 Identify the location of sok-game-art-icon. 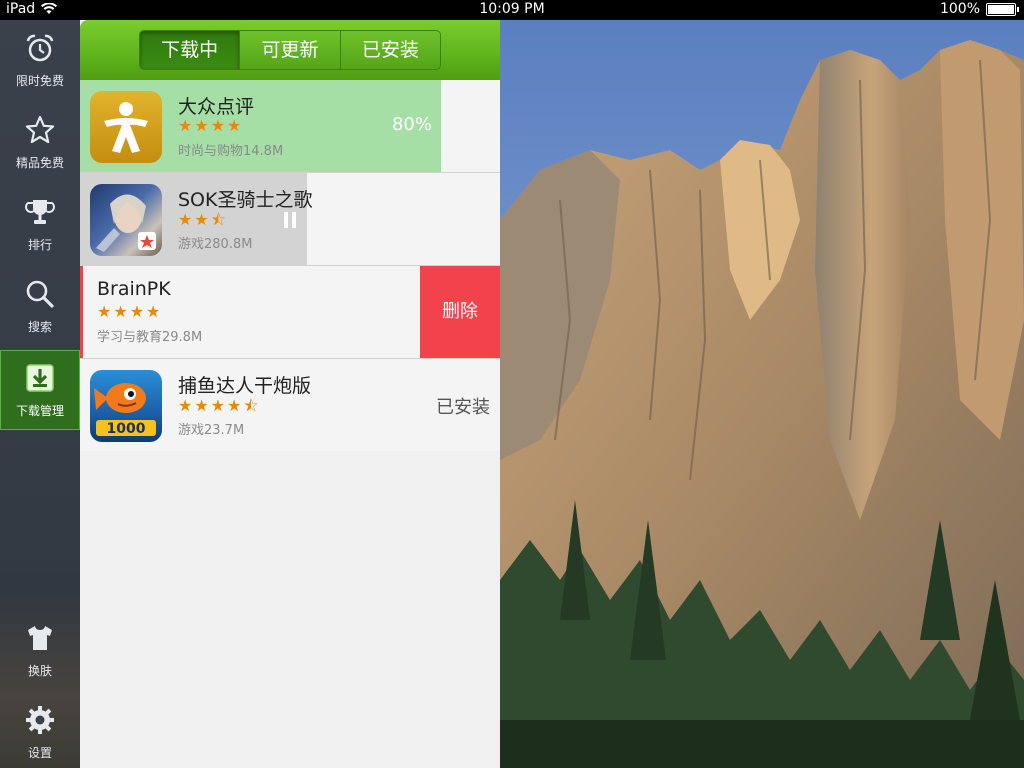
(126, 223).